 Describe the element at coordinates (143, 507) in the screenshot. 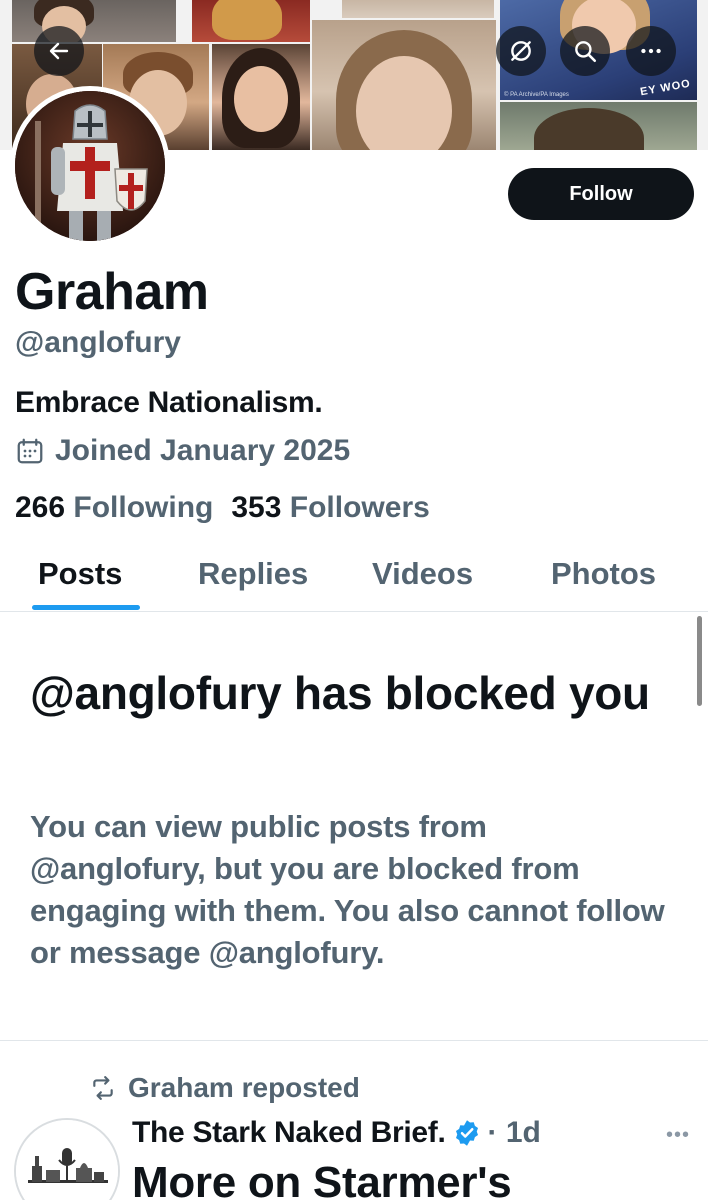

I see `following-label: Following` at that location.